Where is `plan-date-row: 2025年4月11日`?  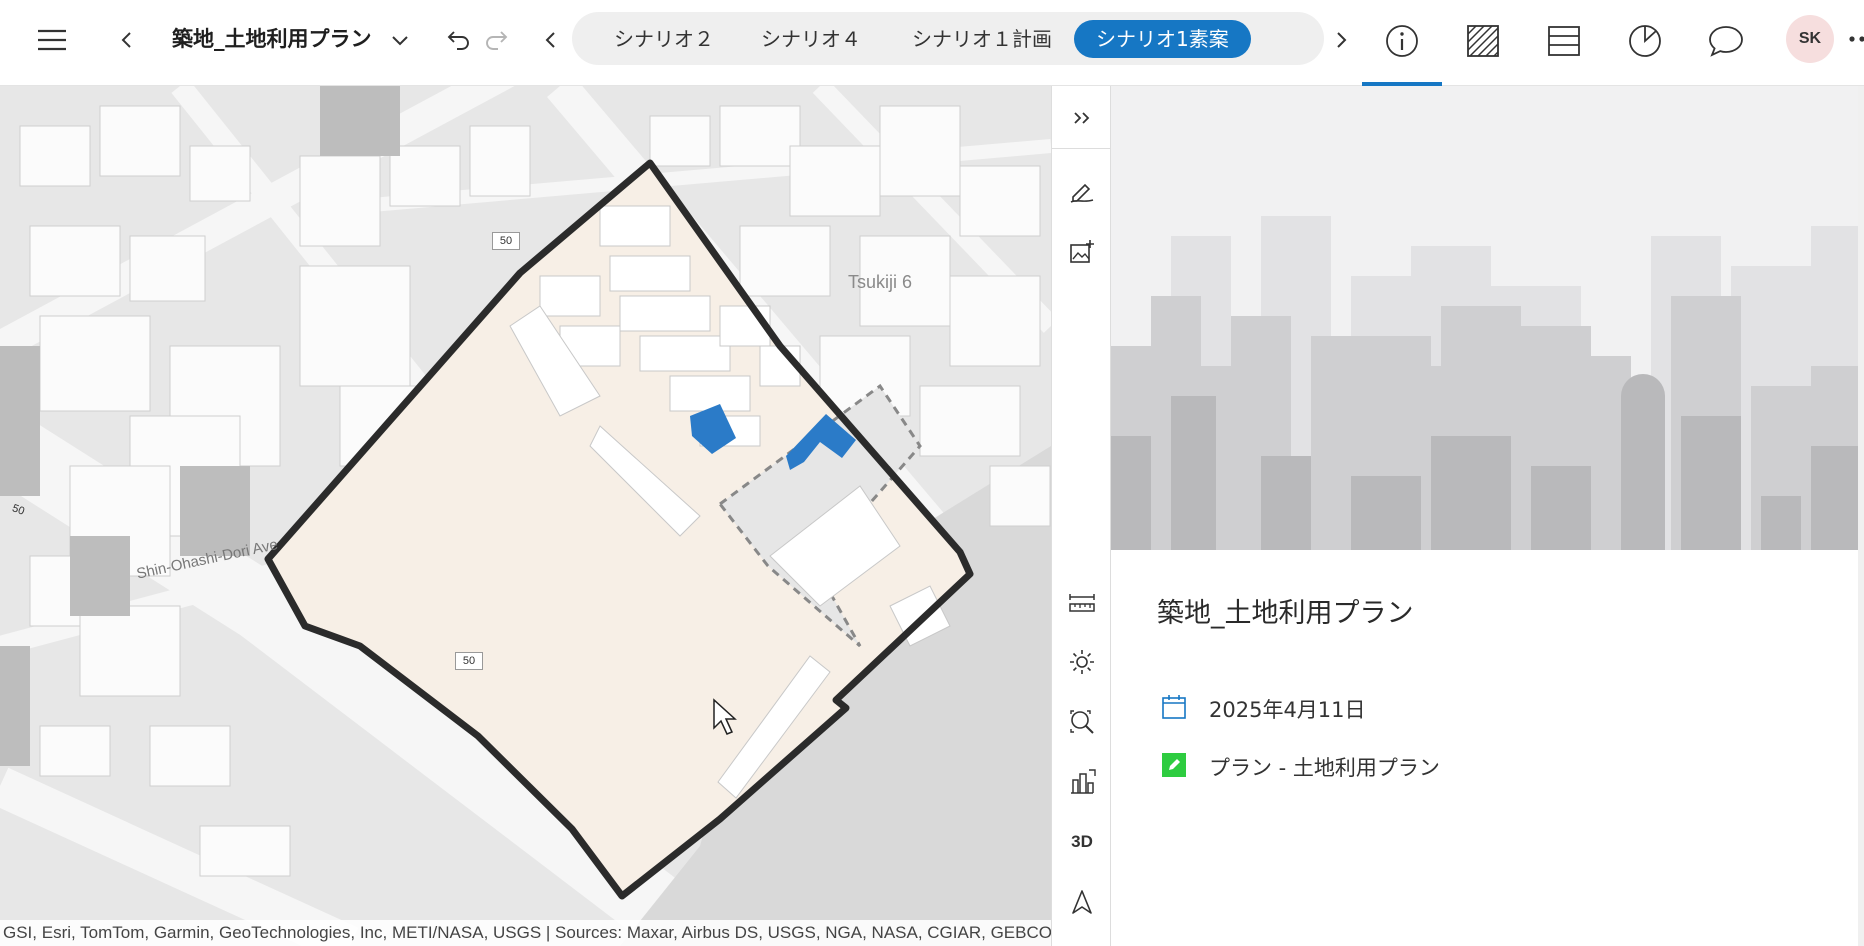 plan-date-row: 2025年4月11日 is located at coordinates (1263, 709).